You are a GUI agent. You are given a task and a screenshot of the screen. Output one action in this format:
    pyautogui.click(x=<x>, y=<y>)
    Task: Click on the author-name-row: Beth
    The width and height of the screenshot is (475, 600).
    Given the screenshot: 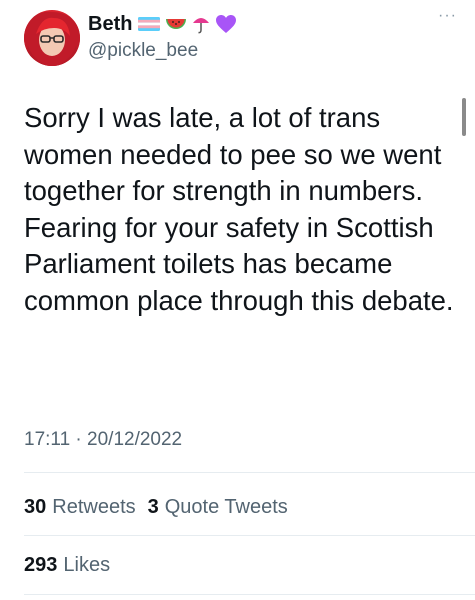 What is the action you would take?
    pyautogui.click(x=162, y=24)
    